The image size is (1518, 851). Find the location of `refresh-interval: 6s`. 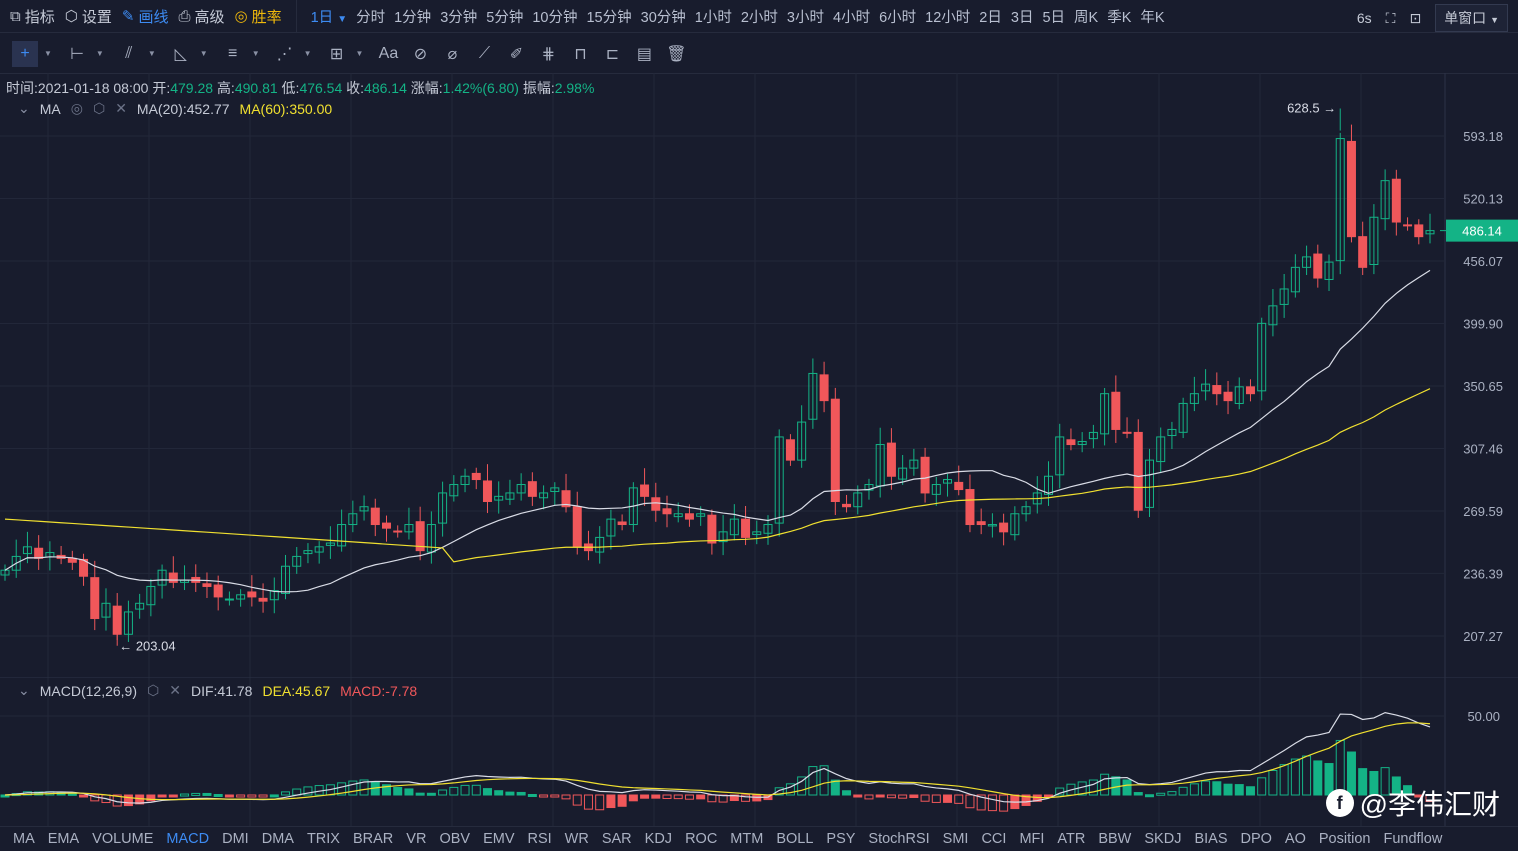

refresh-interval: 6s is located at coordinates (1364, 18).